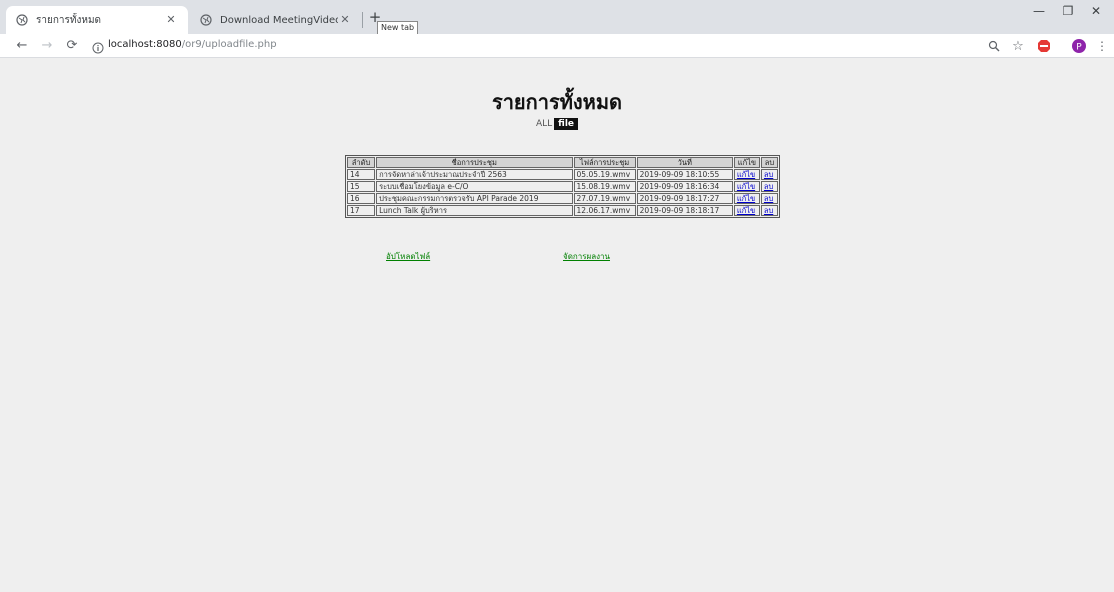 The height and width of the screenshot is (592, 1114). I want to click on address-path: /or9/uploadfile.php, so click(229, 44).